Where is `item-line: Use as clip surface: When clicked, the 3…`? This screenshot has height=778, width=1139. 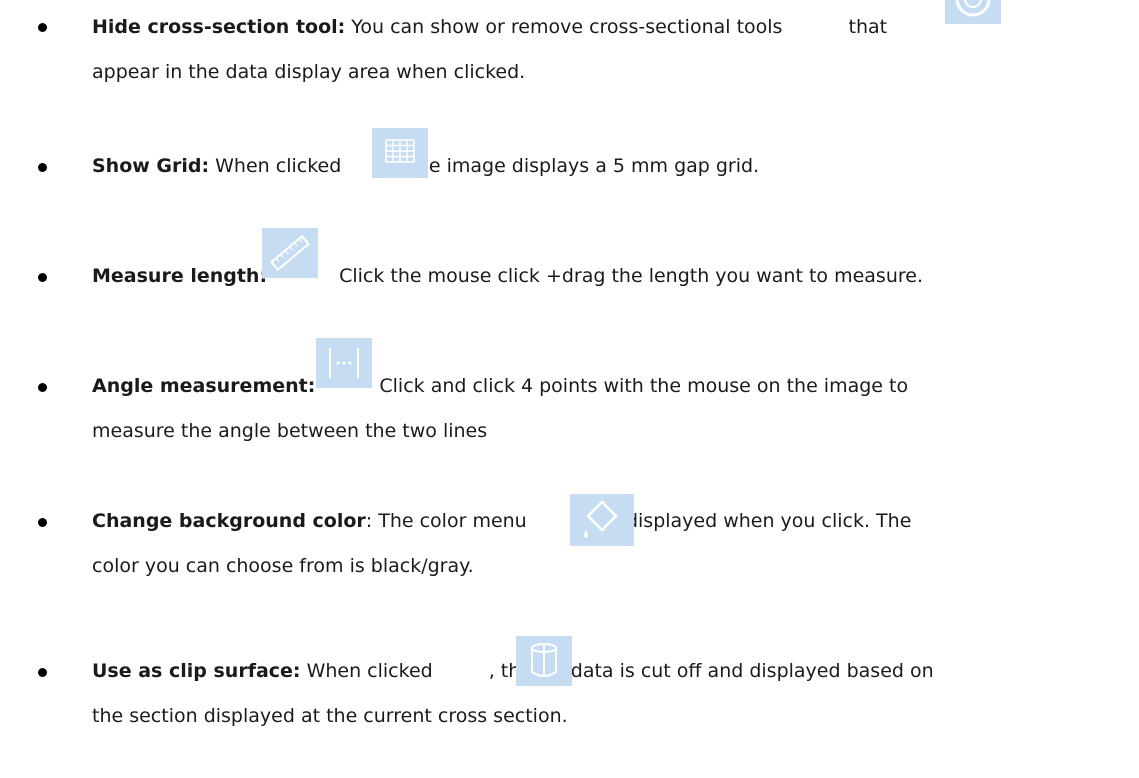 item-line: Use as clip surface: When clicked, the 3… is located at coordinates (513, 671).